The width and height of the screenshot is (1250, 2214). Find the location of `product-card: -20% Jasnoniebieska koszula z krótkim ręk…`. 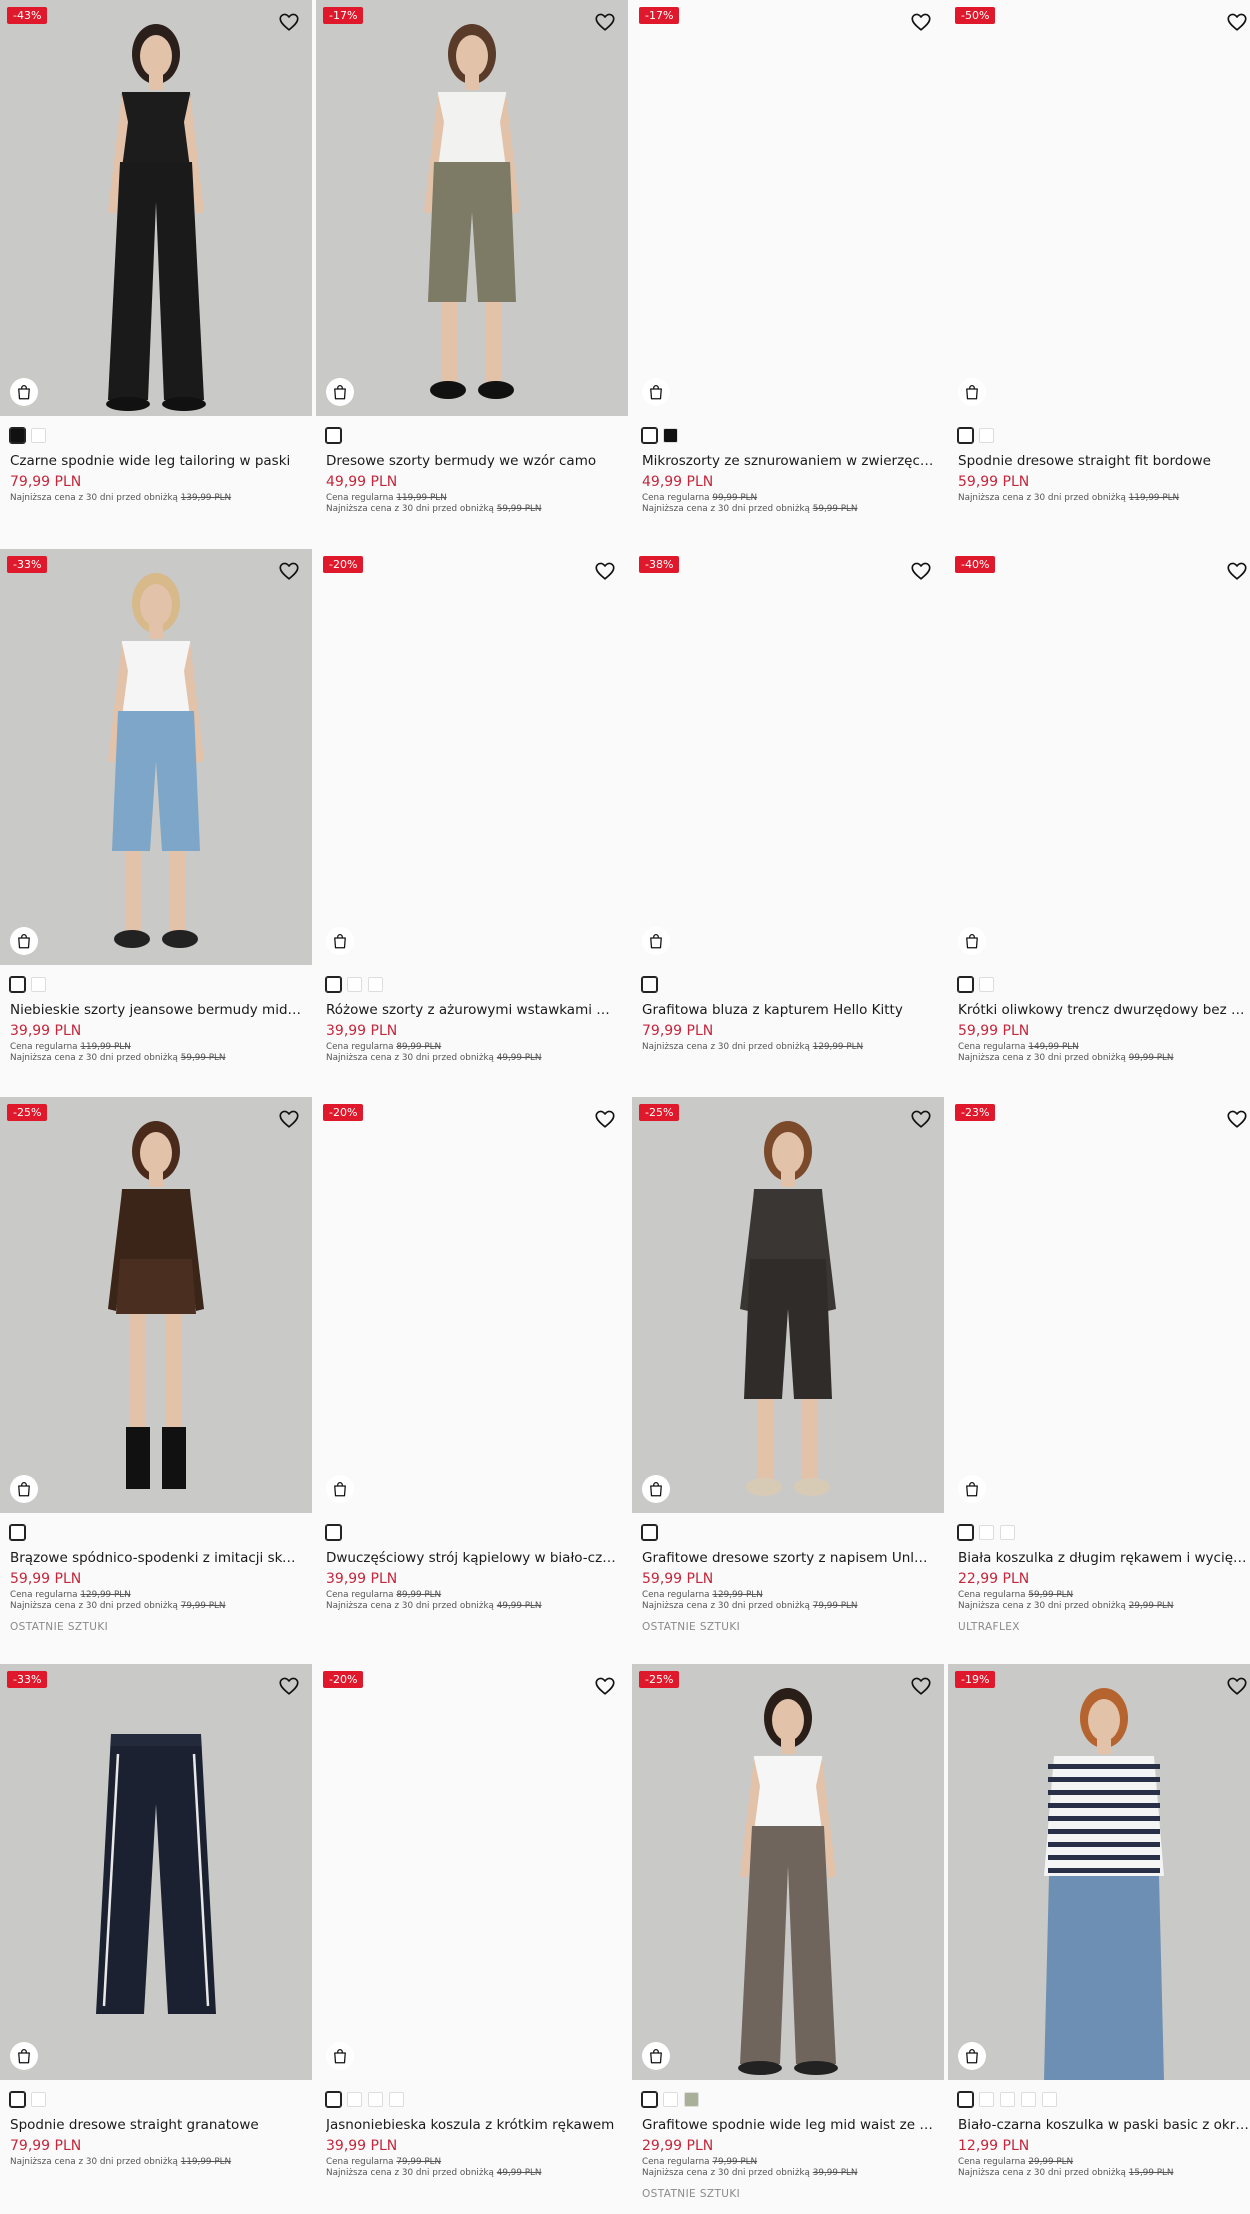

product-card: -20% Jasnoniebieska koszula z krótkim ręk… is located at coordinates (472, 1921).